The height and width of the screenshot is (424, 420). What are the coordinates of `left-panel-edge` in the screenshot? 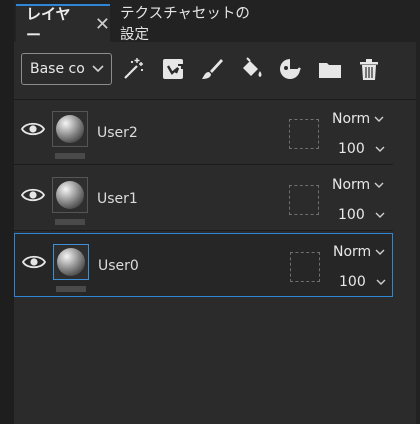 It's located at (7, 212).